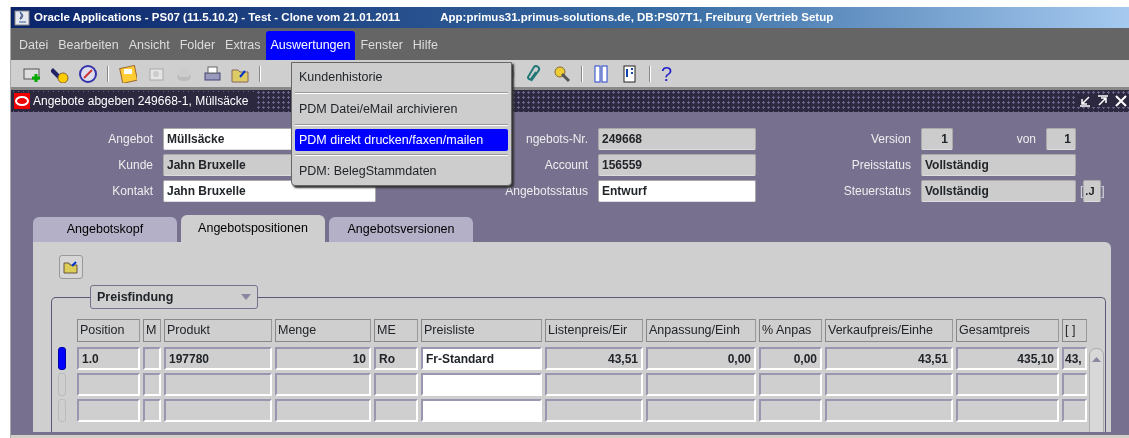  I want to click on app-icon, so click(22, 17).